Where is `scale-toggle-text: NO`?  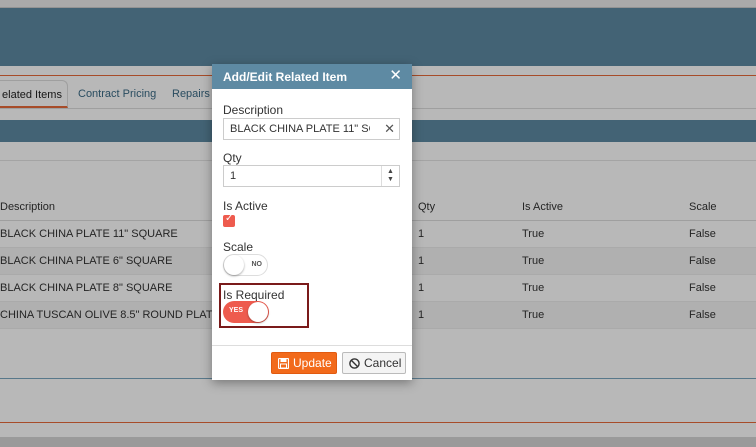
scale-toggle-text: NO is located at coordinates (257, 264).